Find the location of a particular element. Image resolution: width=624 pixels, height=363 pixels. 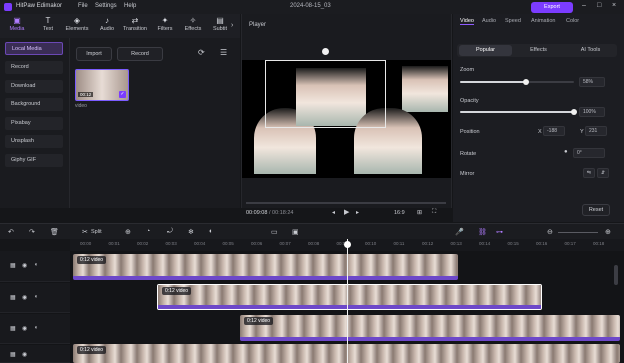

mirror-horizontal-button: ⇋ is located at coordinates (589, 173).